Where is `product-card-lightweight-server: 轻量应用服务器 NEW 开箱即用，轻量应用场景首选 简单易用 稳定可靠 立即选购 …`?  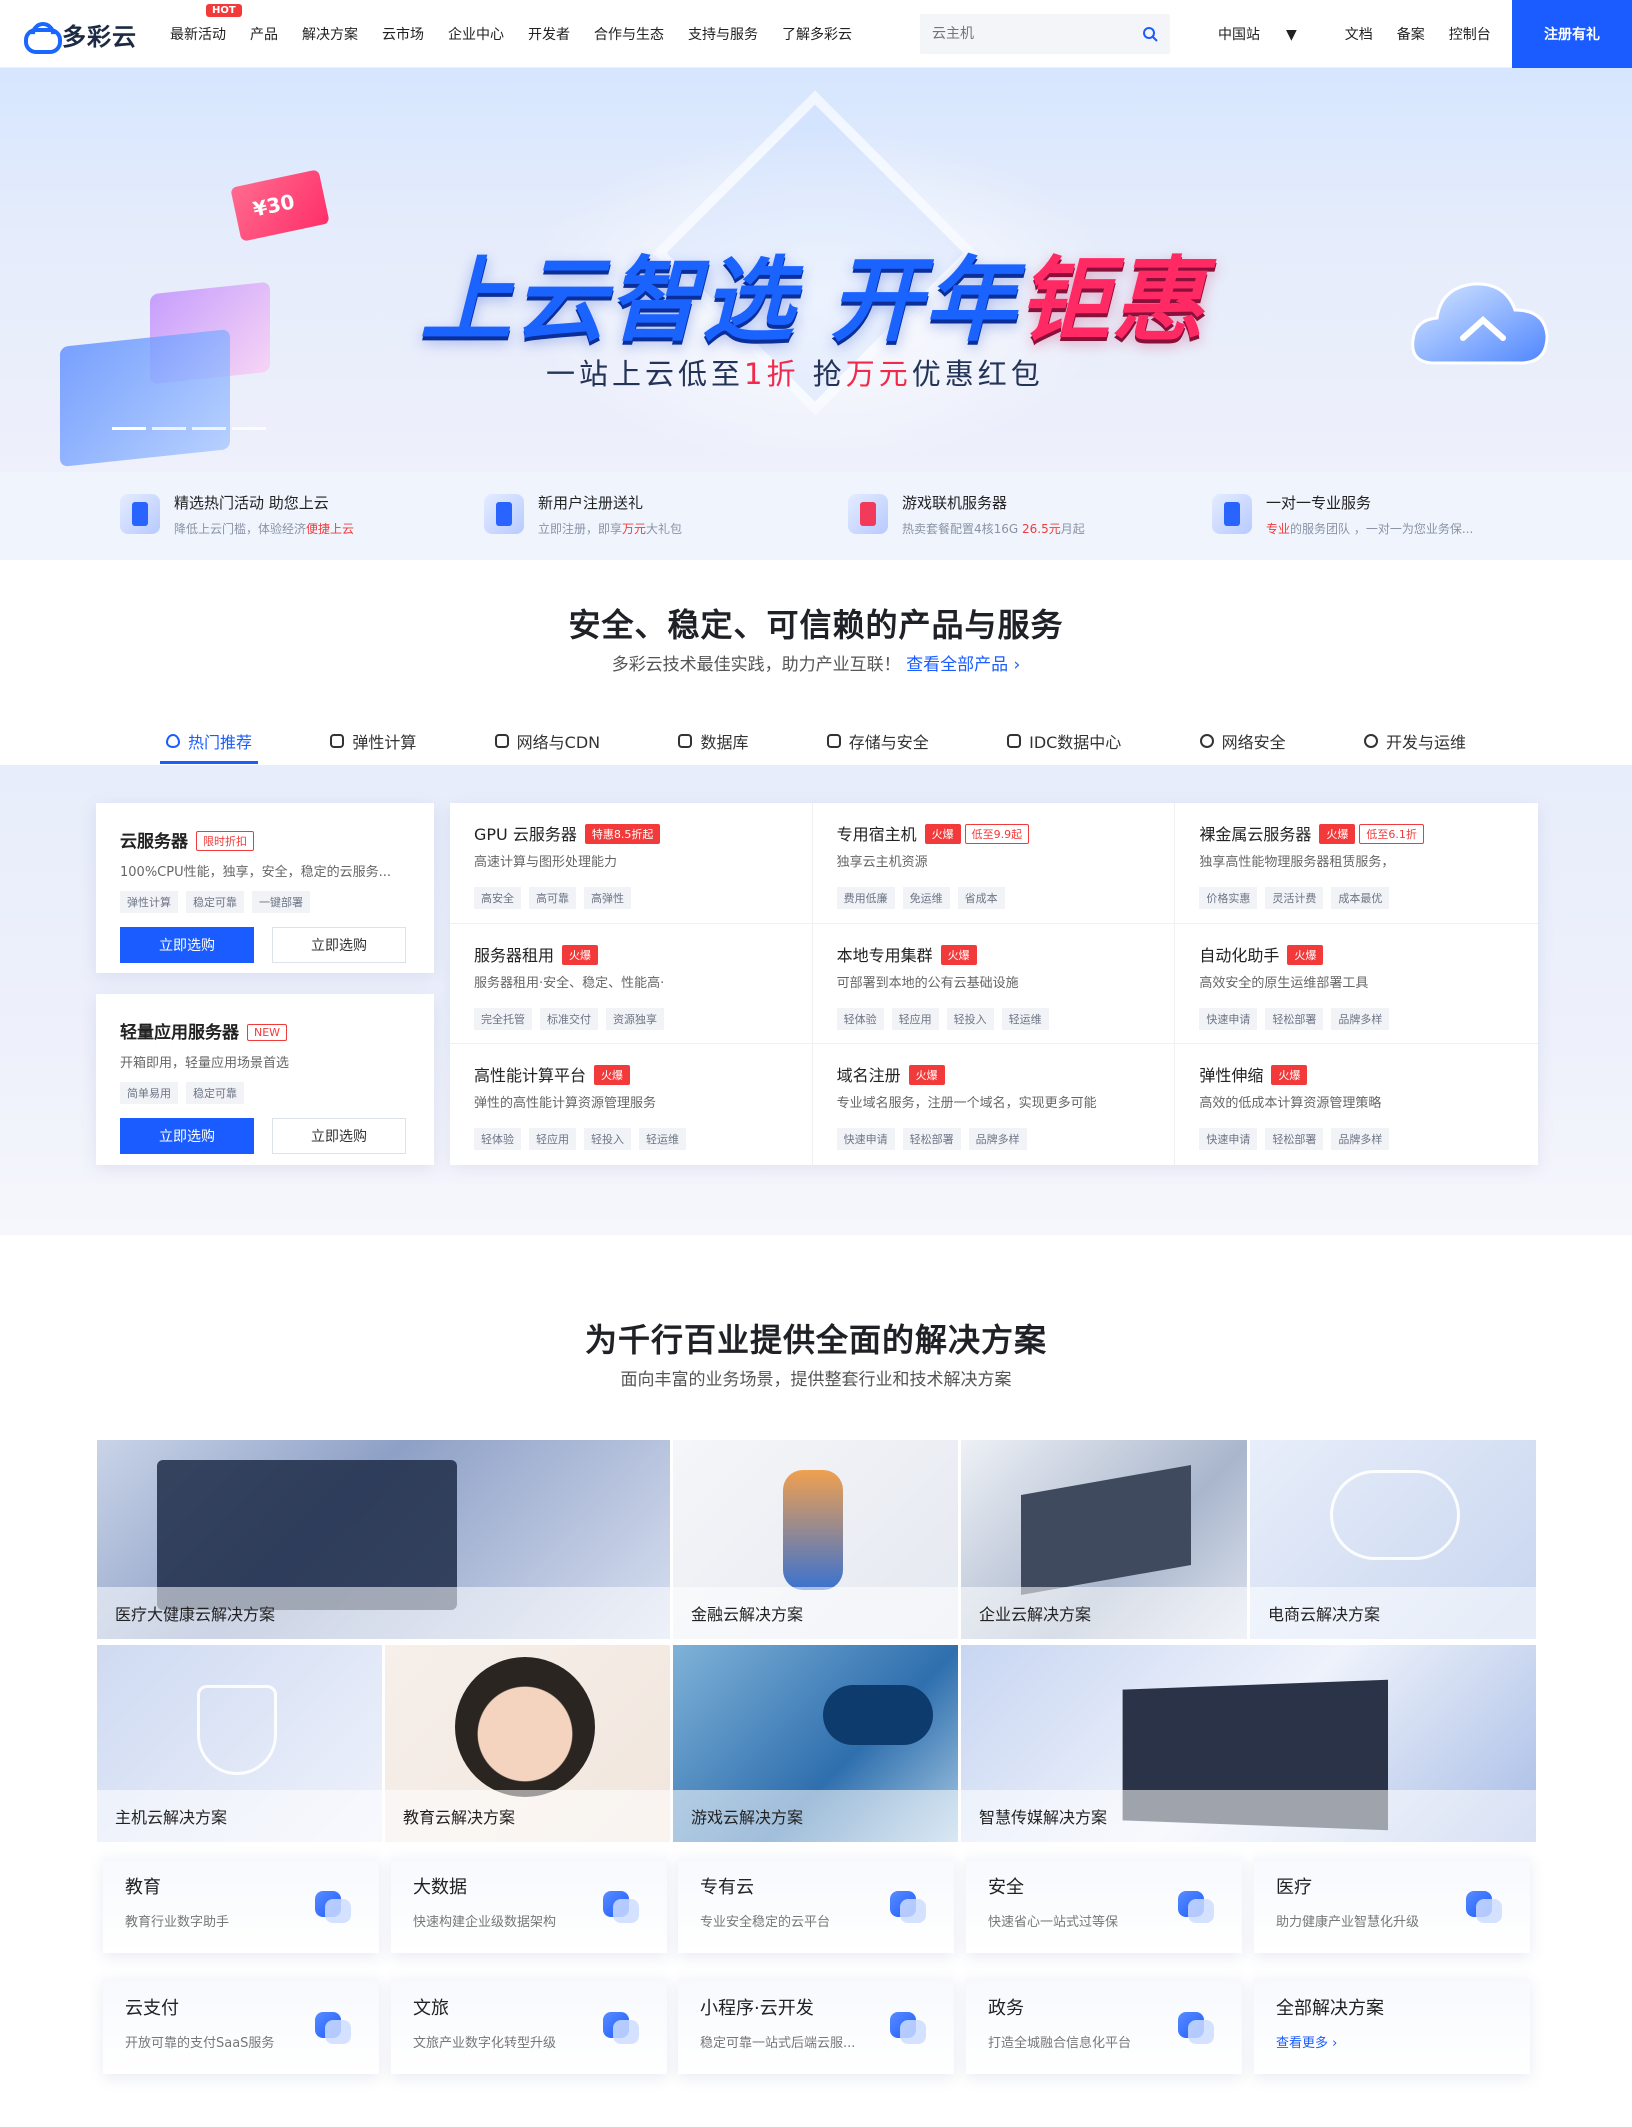
product-card-lightweight-server: 轻量应用服务器 NEW 开箱即用，轻量应用场景首选 简单易用 稳定可靠 立即选购 … is located at coordinates (265, 1079).